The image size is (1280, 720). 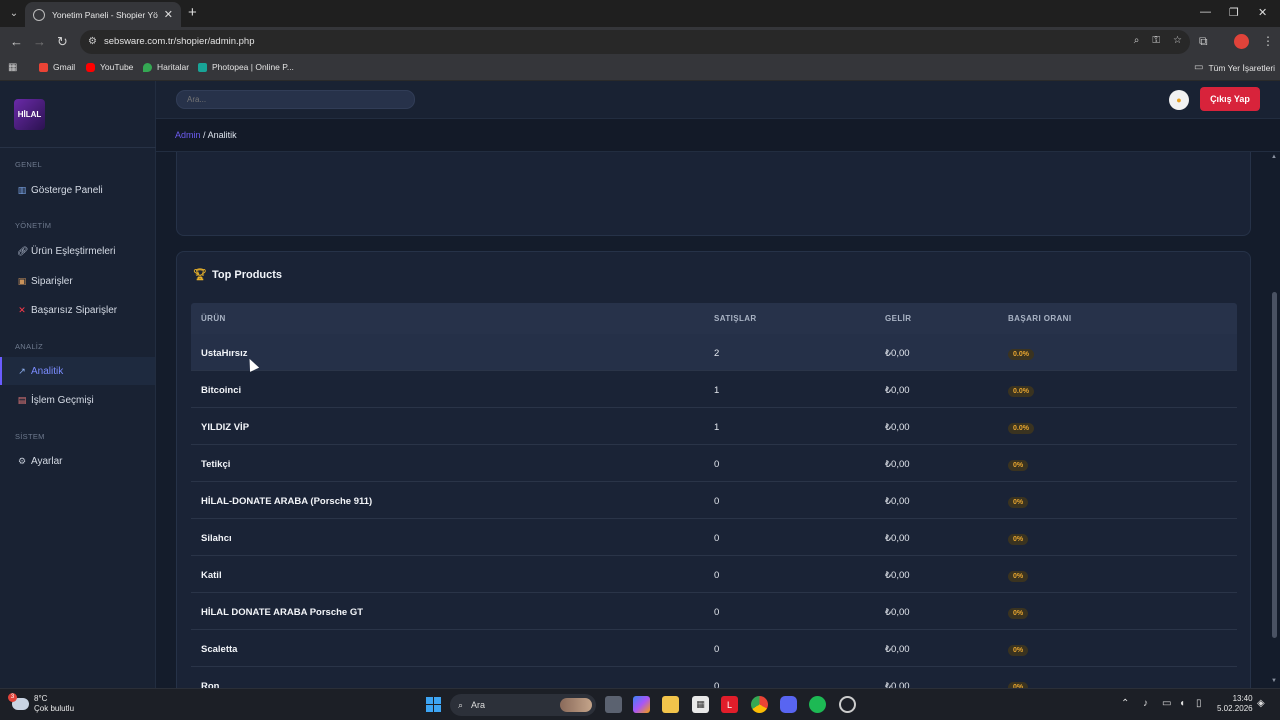 What do you see at coordinates (77, 371) in the screenshot?
I see `sidebar-item-analytics: ↗ Analitik` at bounding box center [77, 371].